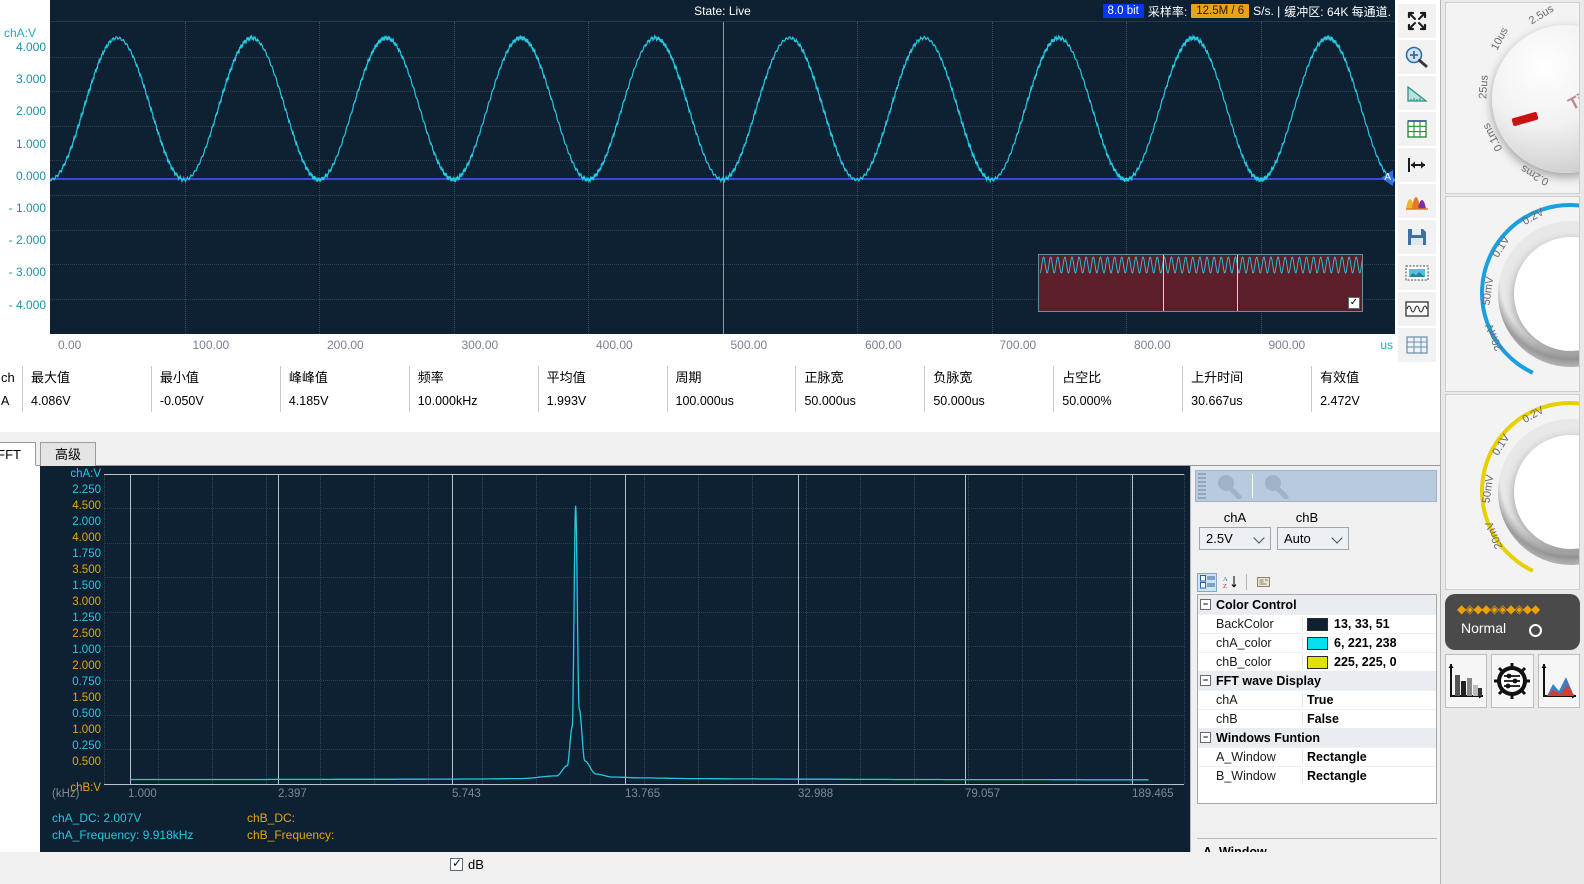 The image size is (1584, 884). What do you see at coordinates (1313, 538) in the screenshot?
I see `chb-range-dropdown: Auto` at bounding box center [1313, 538].